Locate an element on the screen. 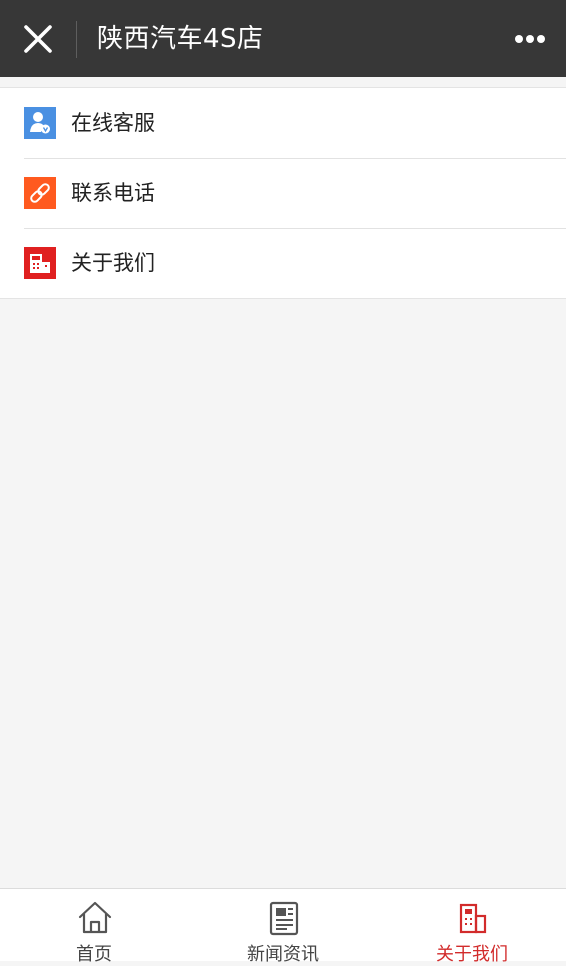  tab-bar: 首页 新闻资讯 关于我们 is located at coordinates (283, 926).